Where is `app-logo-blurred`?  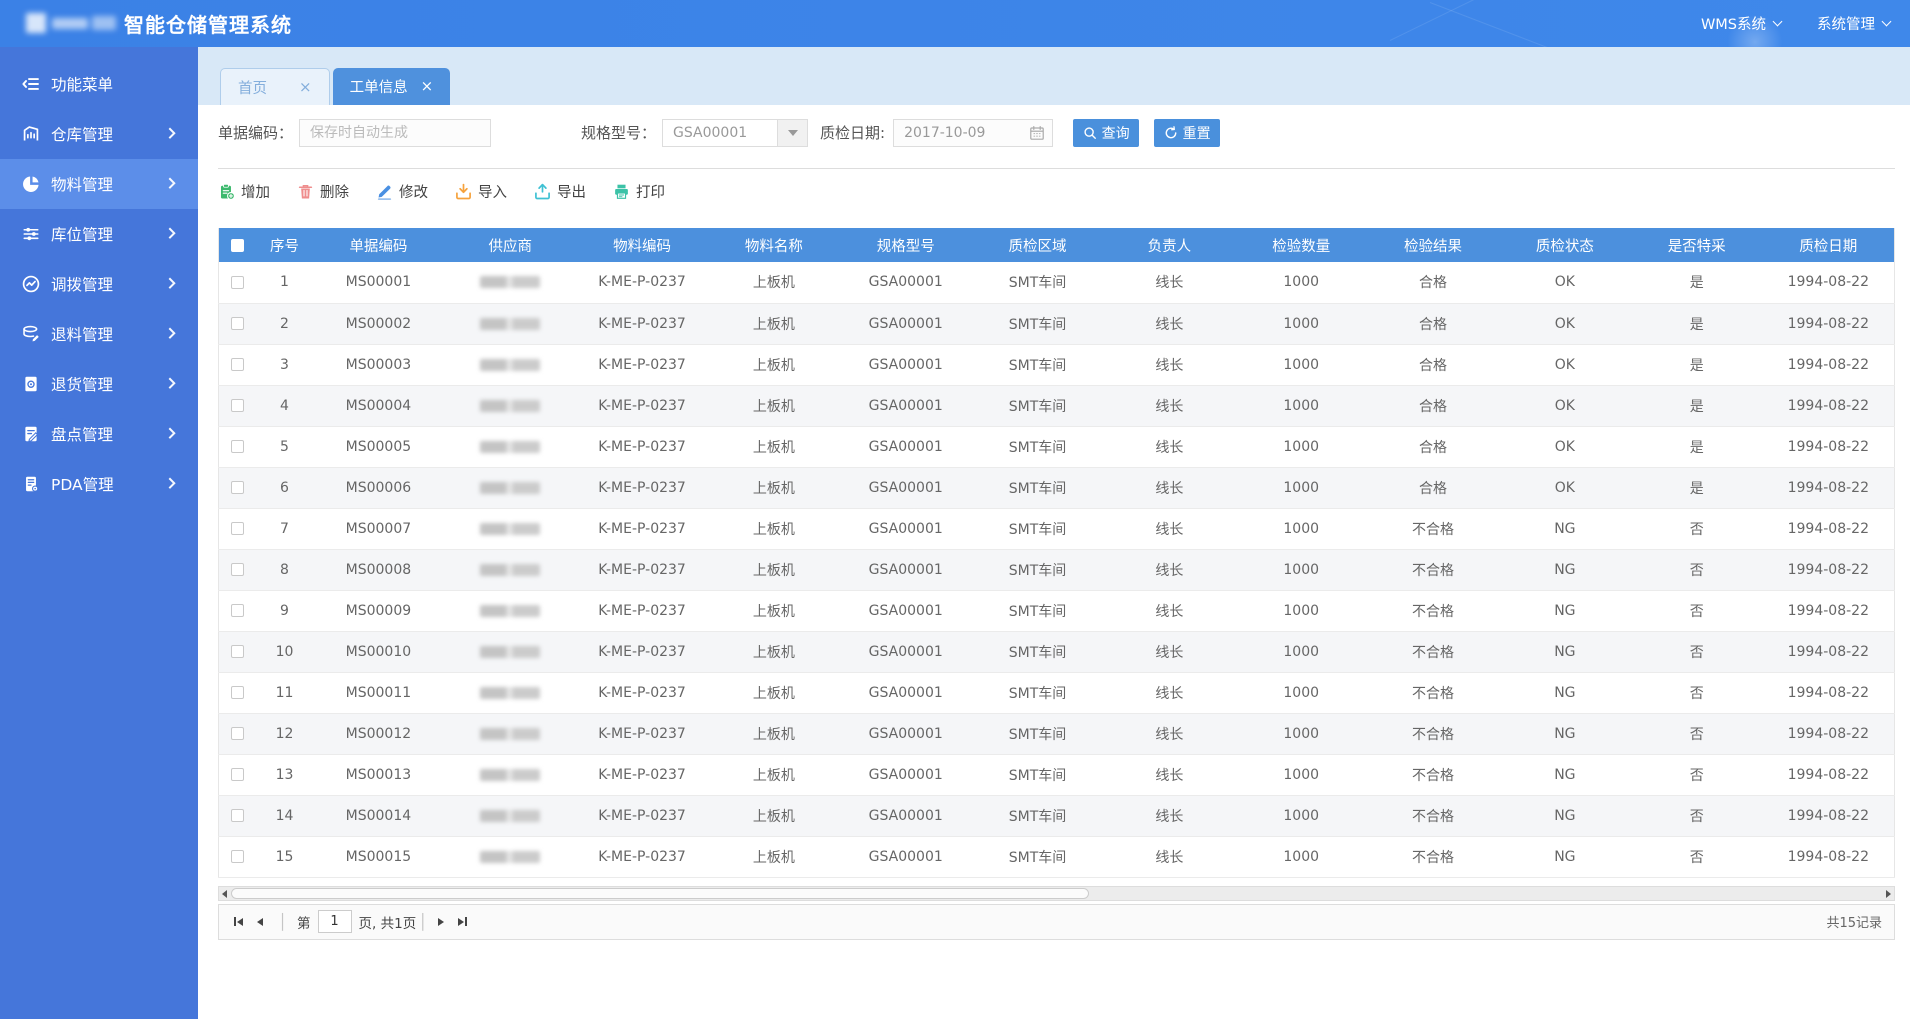
app-logo-blurred is located at coordinates (73, 24).